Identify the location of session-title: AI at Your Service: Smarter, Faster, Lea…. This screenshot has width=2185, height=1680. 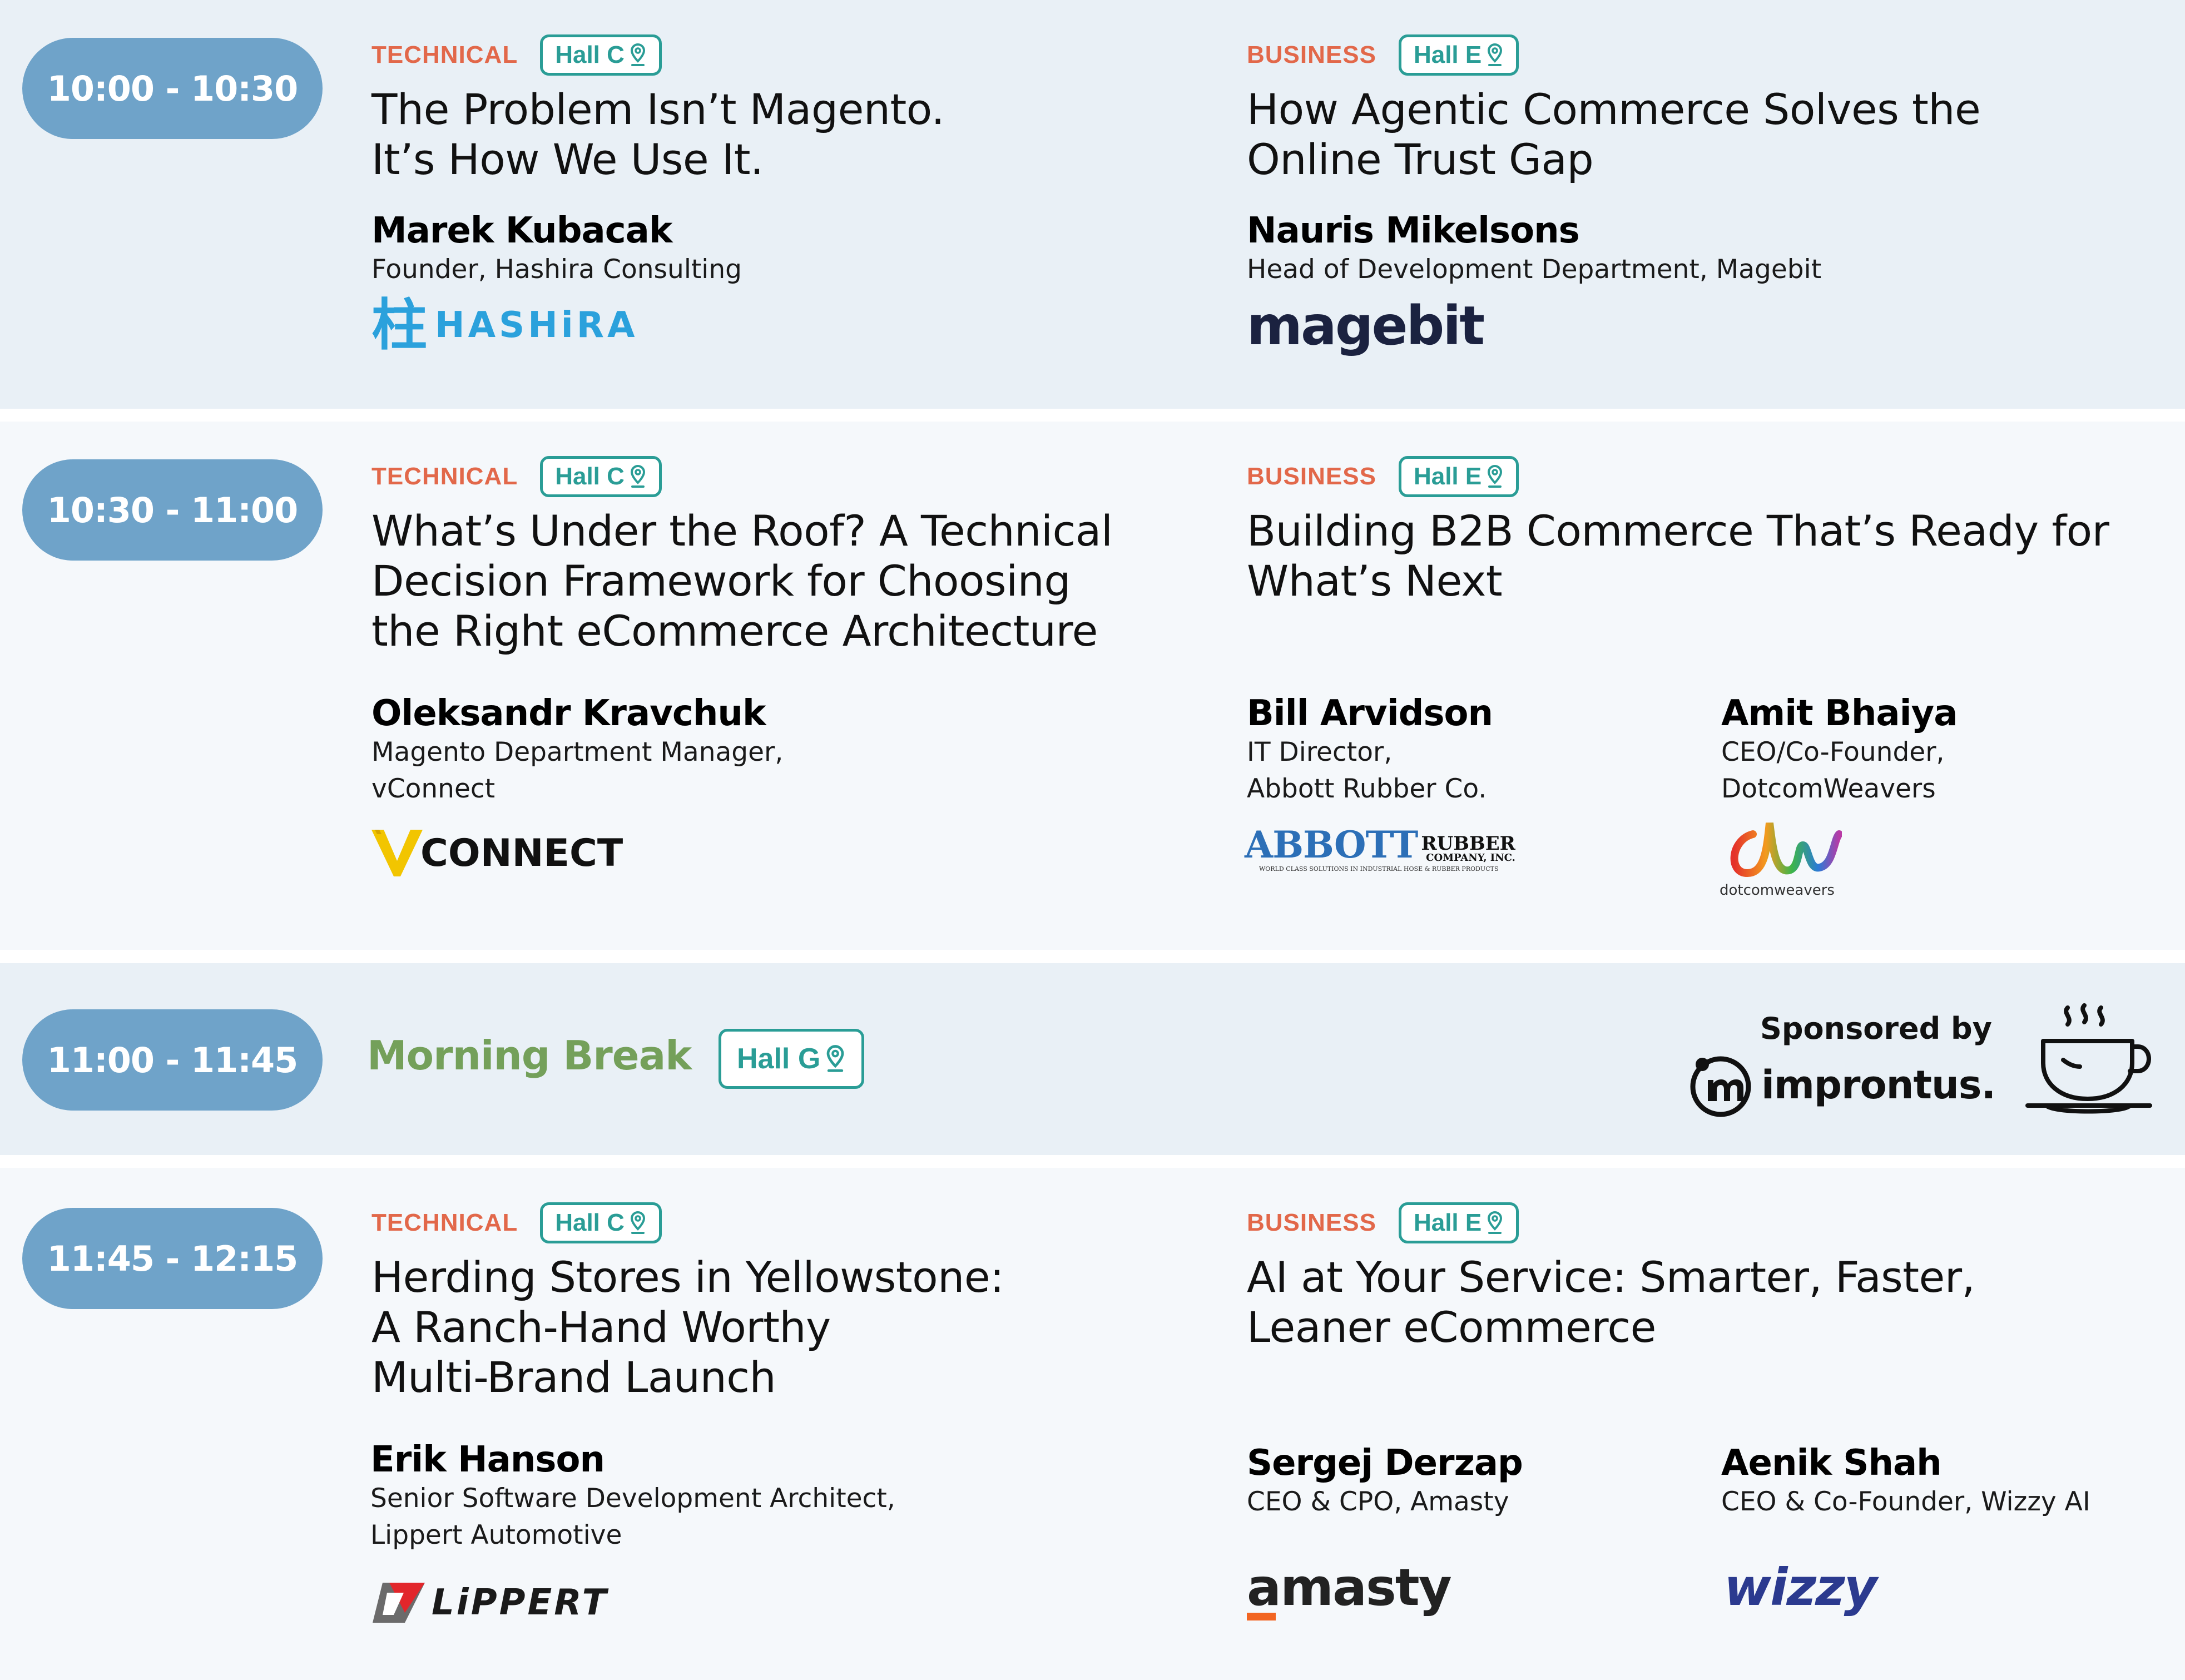
(1703, 1302).